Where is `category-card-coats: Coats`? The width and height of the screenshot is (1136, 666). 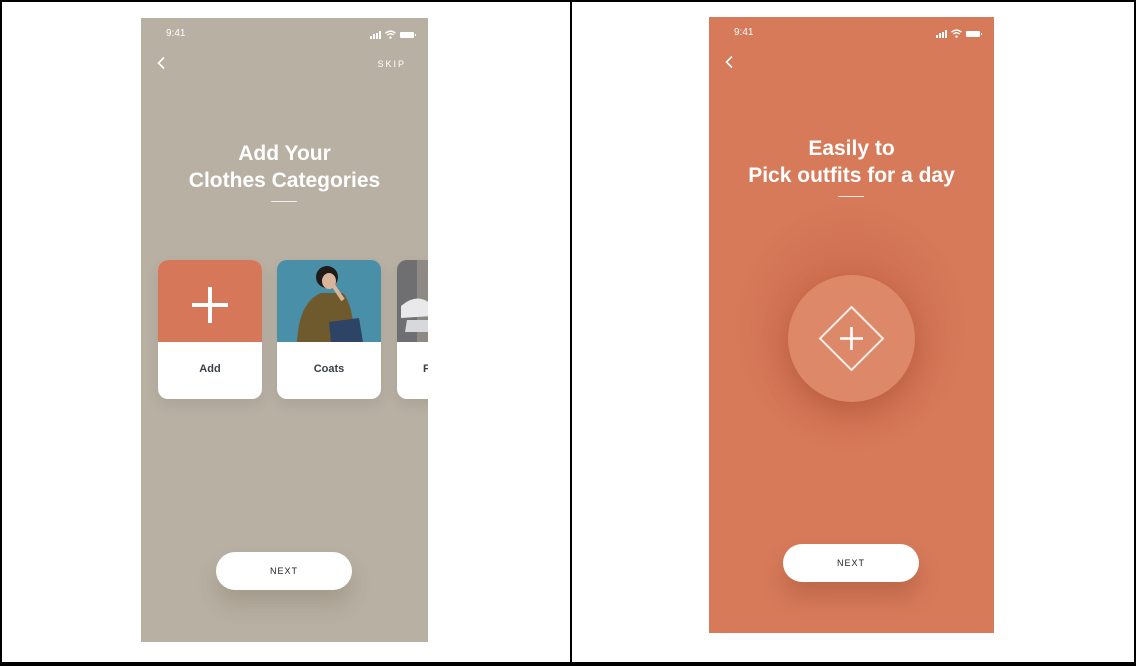
category-card-coats: Coats is located at coordinates (329, 329).